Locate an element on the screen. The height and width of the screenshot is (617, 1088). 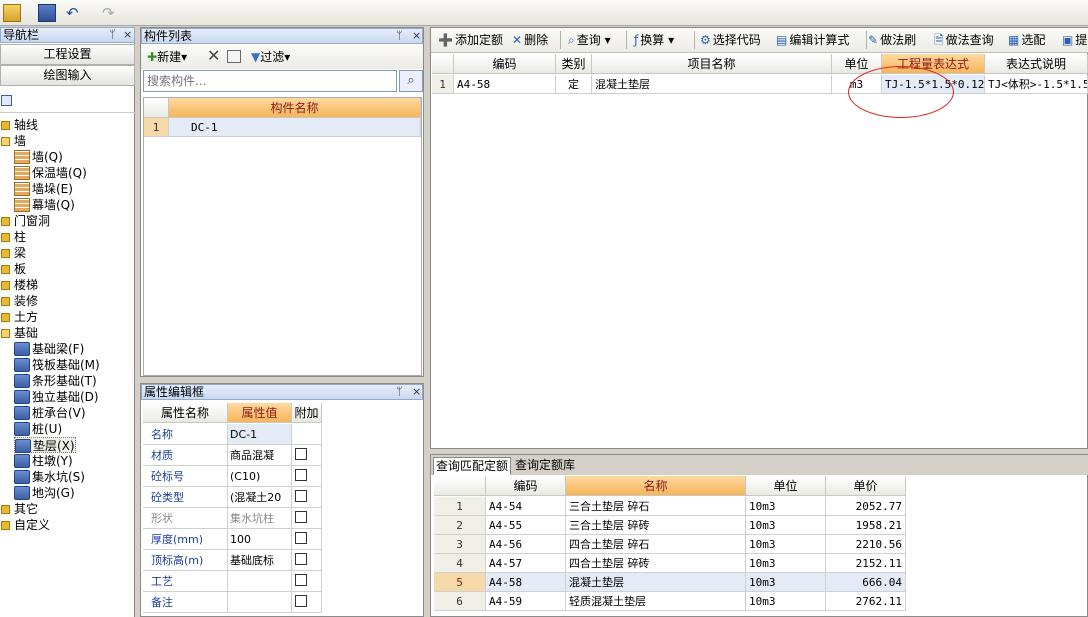
tree-item: 桩承台(V) is located at coordinates (50, 413).